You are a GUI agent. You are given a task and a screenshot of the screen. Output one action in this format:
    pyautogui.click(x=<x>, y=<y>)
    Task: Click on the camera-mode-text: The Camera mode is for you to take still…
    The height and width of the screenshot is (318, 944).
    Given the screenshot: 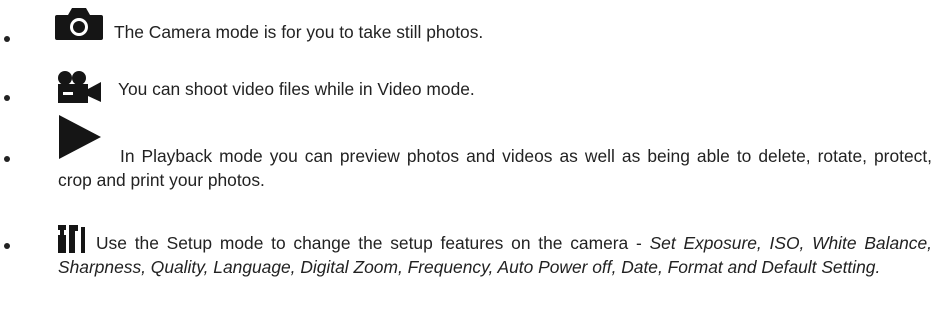 What is the action you would take?
    pyautogui.click(x=299, y=32)
    